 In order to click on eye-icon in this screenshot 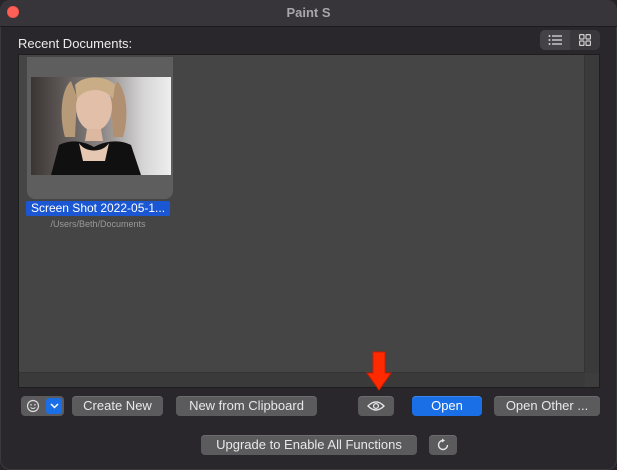, I will do `click(376, 406)`.